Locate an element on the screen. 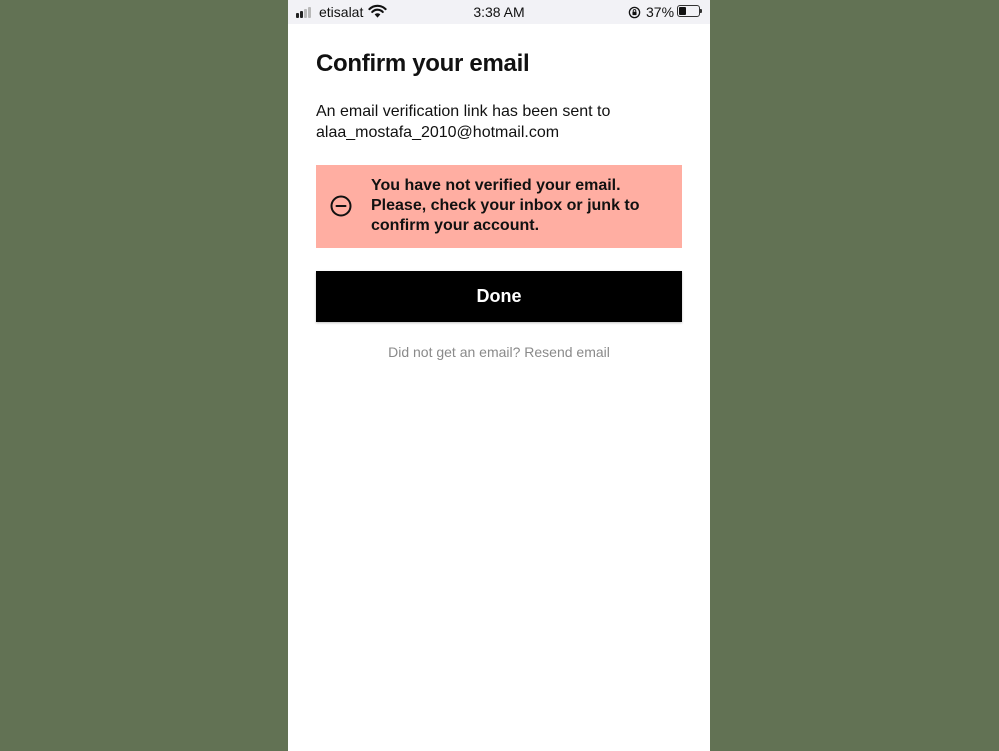 This screenshot has height=751, width=999. page-title: Confirm your email is located at coordinates (423, 63).